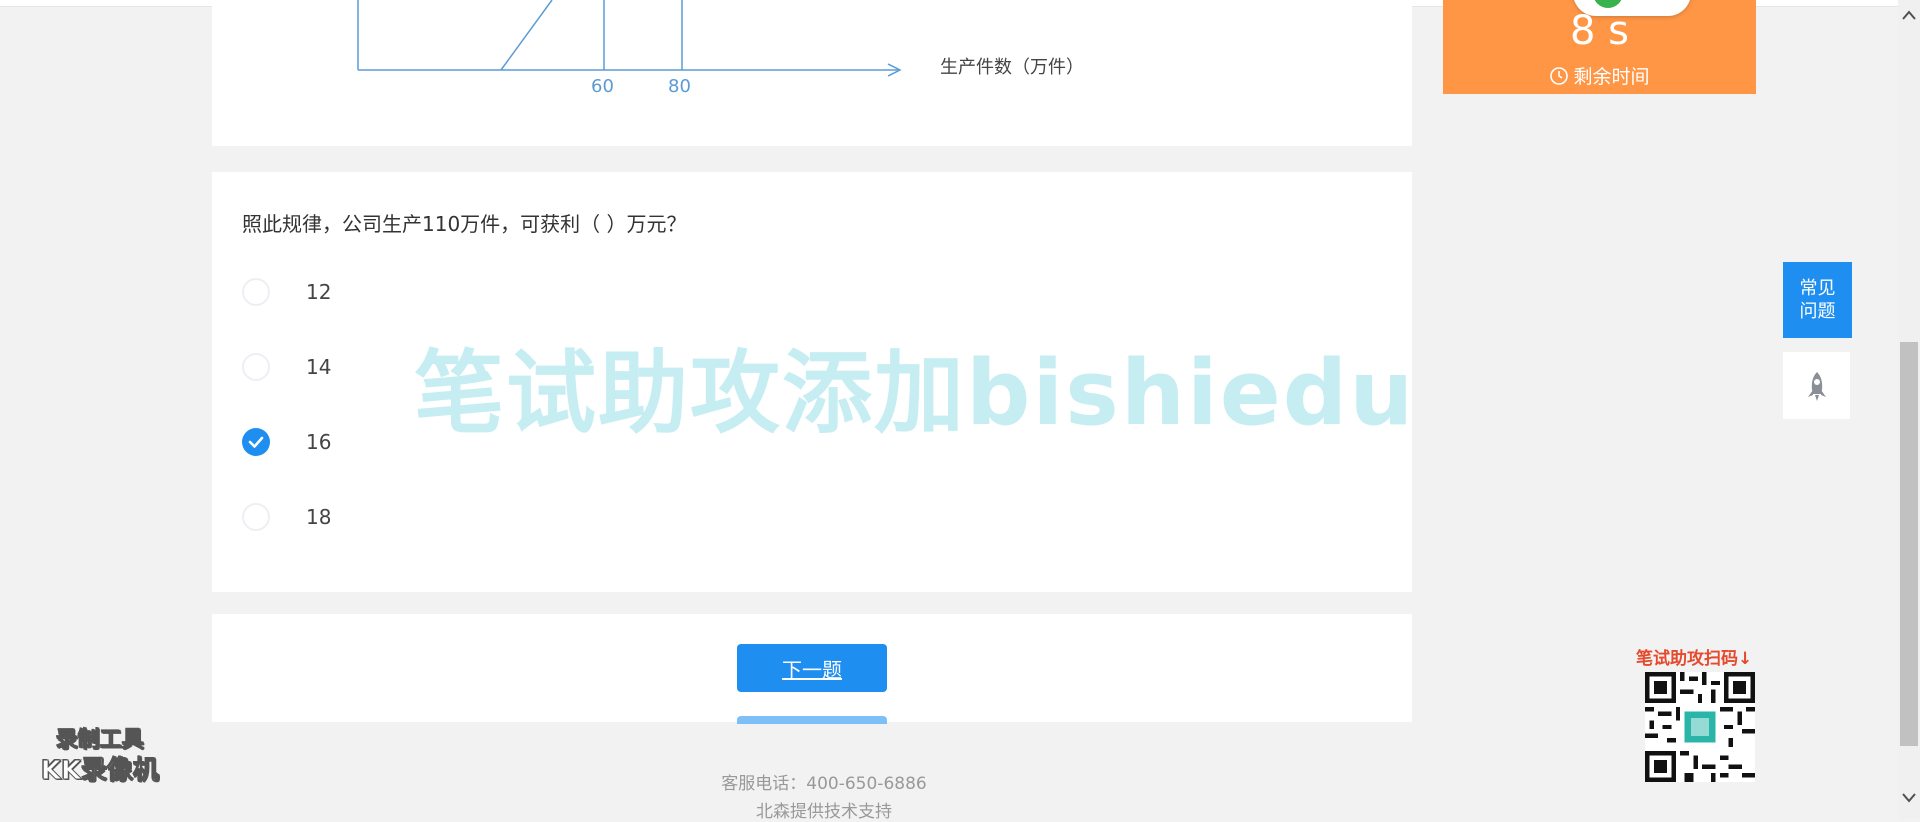 Image resolution: width=1920 pixels, height=822 pixels. Describe the element at coordinates (1909, 544) in the screenshot. I see `scrollbar-thumb` at that location.